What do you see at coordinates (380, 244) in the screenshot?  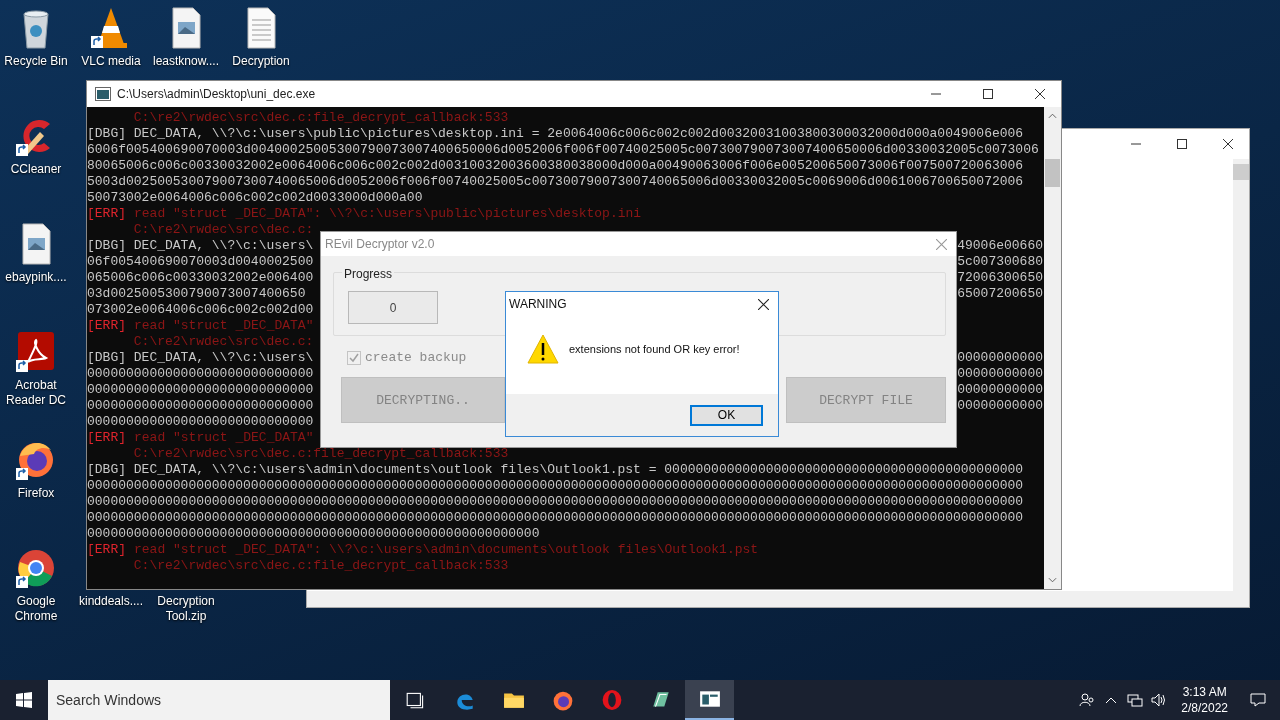 I see `window-title: REvil Decryptor v2.0` at bounding box center [380, 244].